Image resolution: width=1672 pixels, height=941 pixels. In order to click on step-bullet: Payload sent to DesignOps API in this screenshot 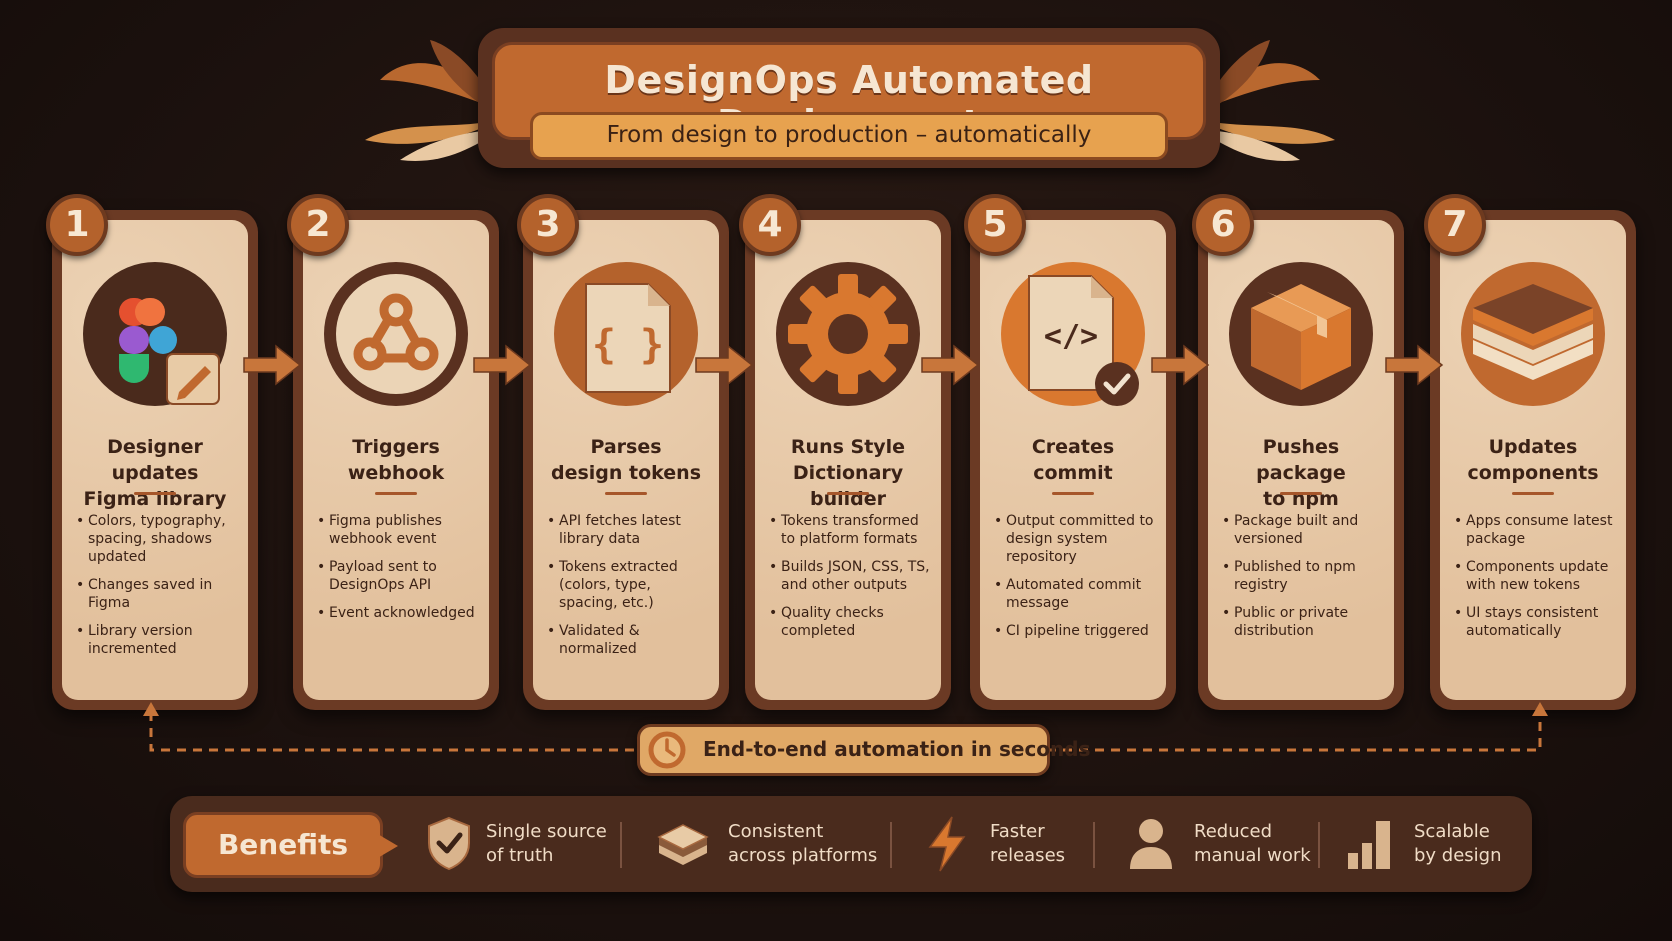, I will do `click(399, 576)`.